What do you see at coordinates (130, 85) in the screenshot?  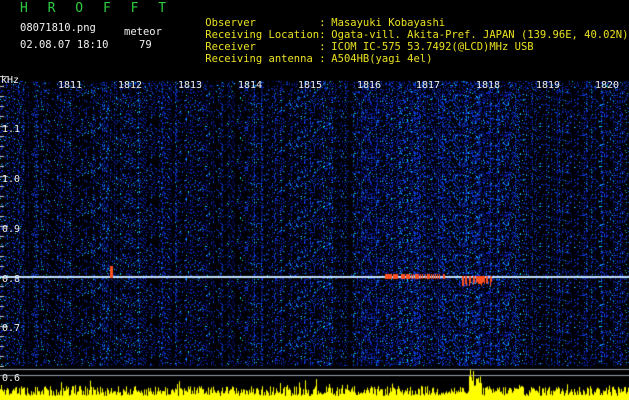 I see `x-tick: 1812` at bounding box center [130, 85].